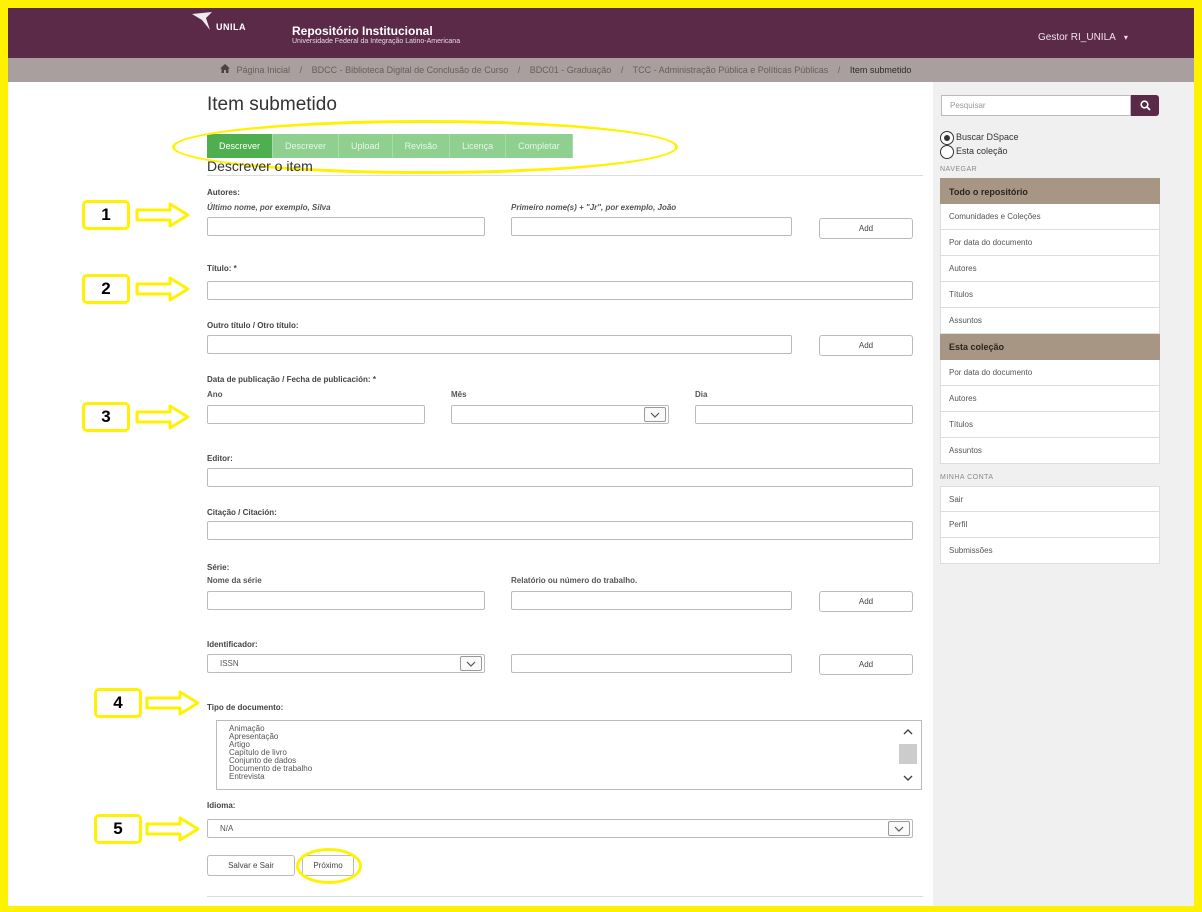 This screenshot has height=912, width=1202. What do you see at coordinates (560, 290) in the screenshot?
I see `title-input` at bounding box center [560, 290].